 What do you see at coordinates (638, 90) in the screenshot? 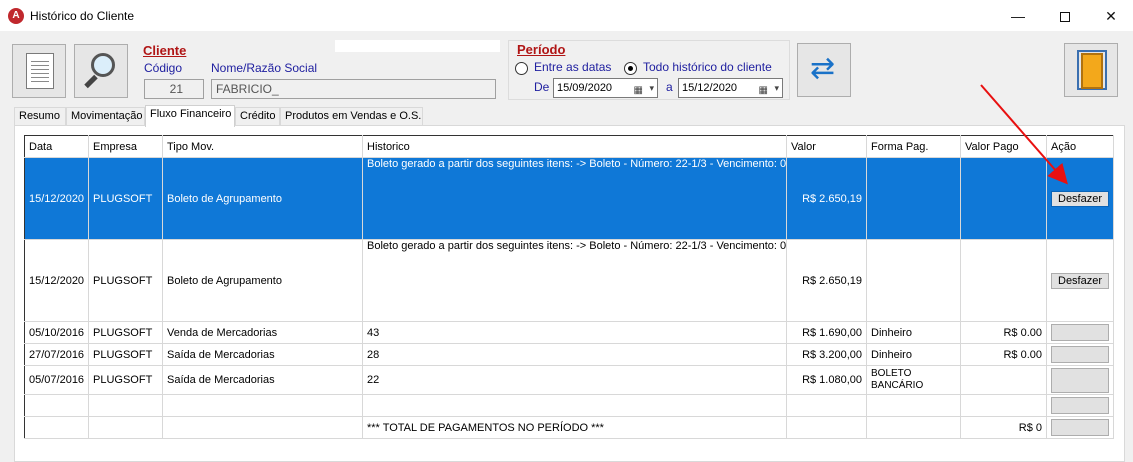
I see `calendar-icon: ▦` at bounding box center [638, 90].